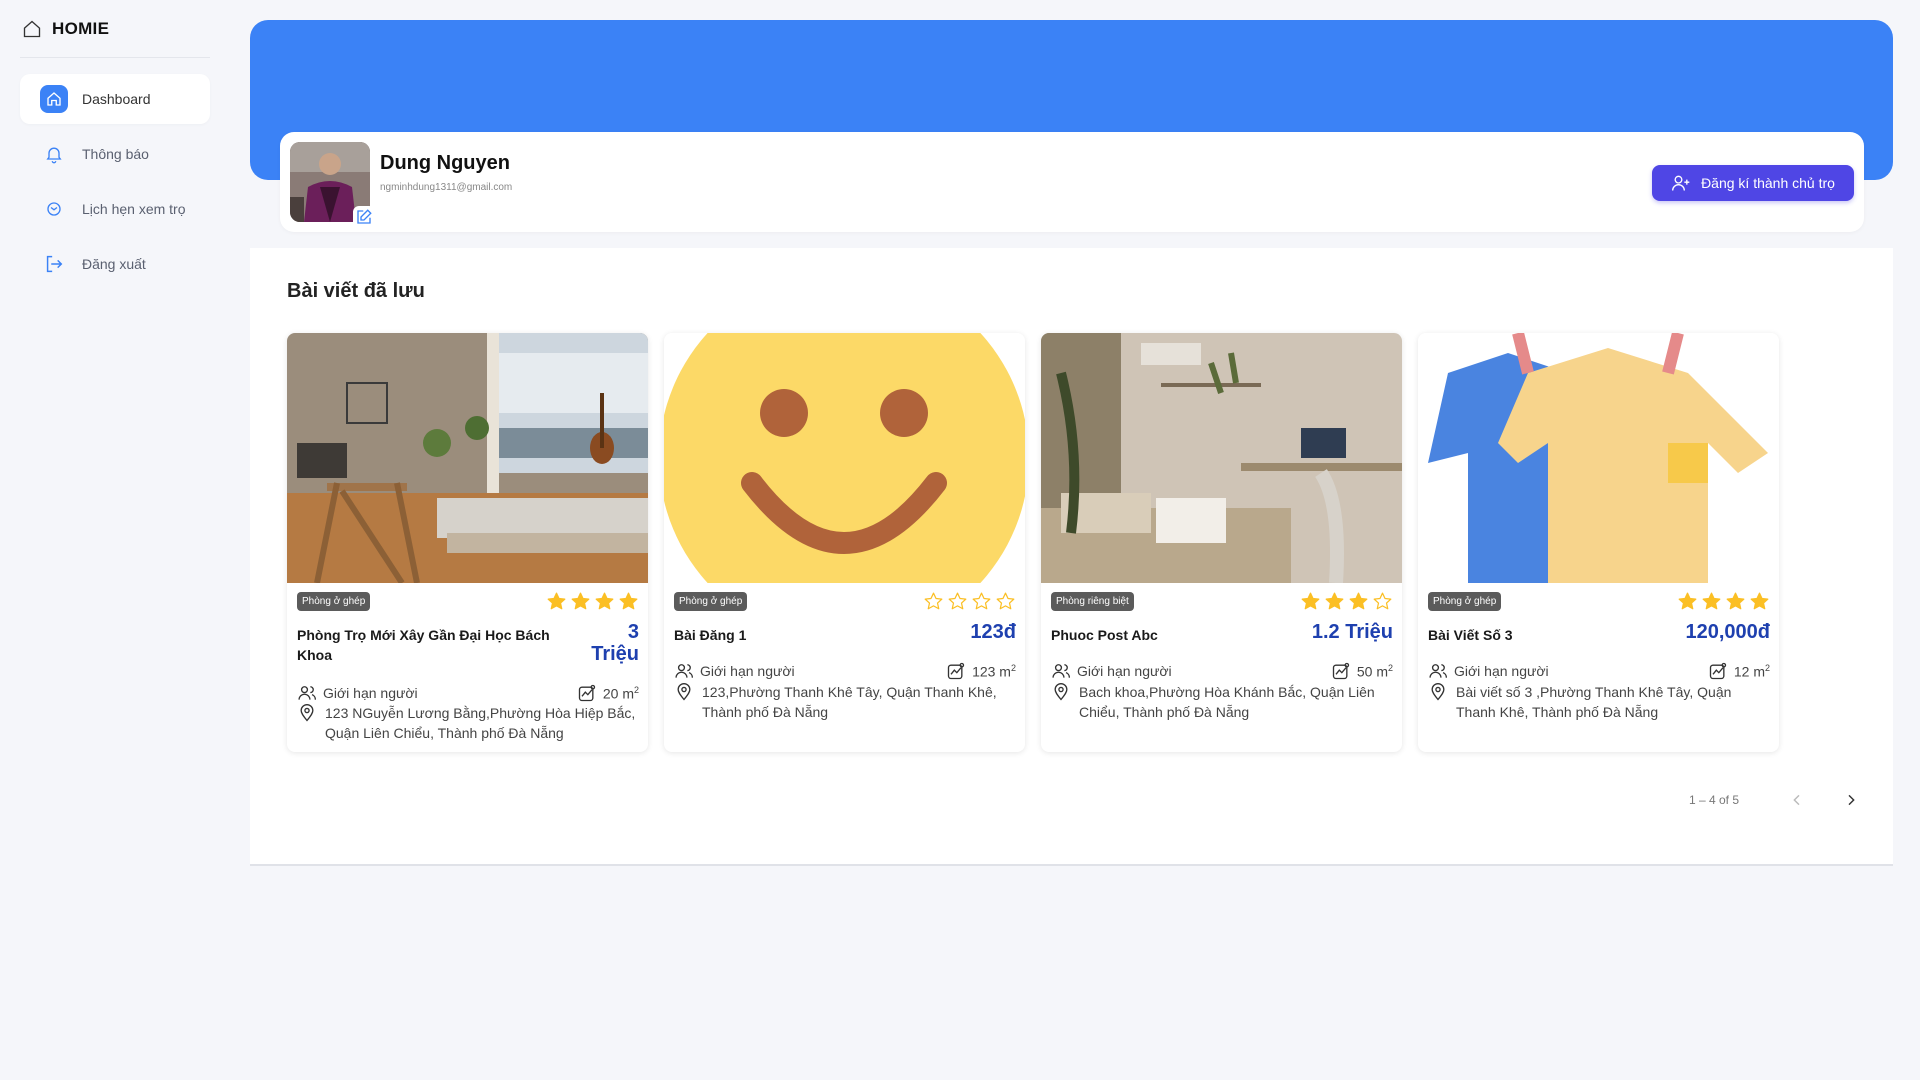  I want to click on chevron-left-icon, so click(1796, 800).